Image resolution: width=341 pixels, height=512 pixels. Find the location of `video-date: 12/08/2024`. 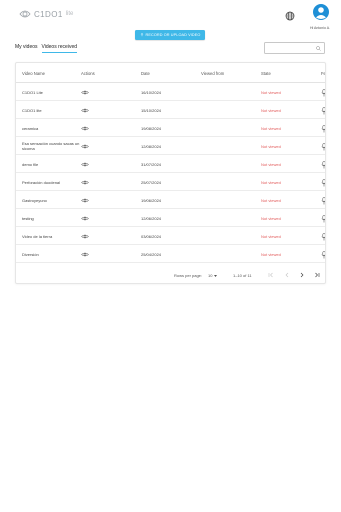

video-date: 12/08/2024 is located at coordinates (151, 146).